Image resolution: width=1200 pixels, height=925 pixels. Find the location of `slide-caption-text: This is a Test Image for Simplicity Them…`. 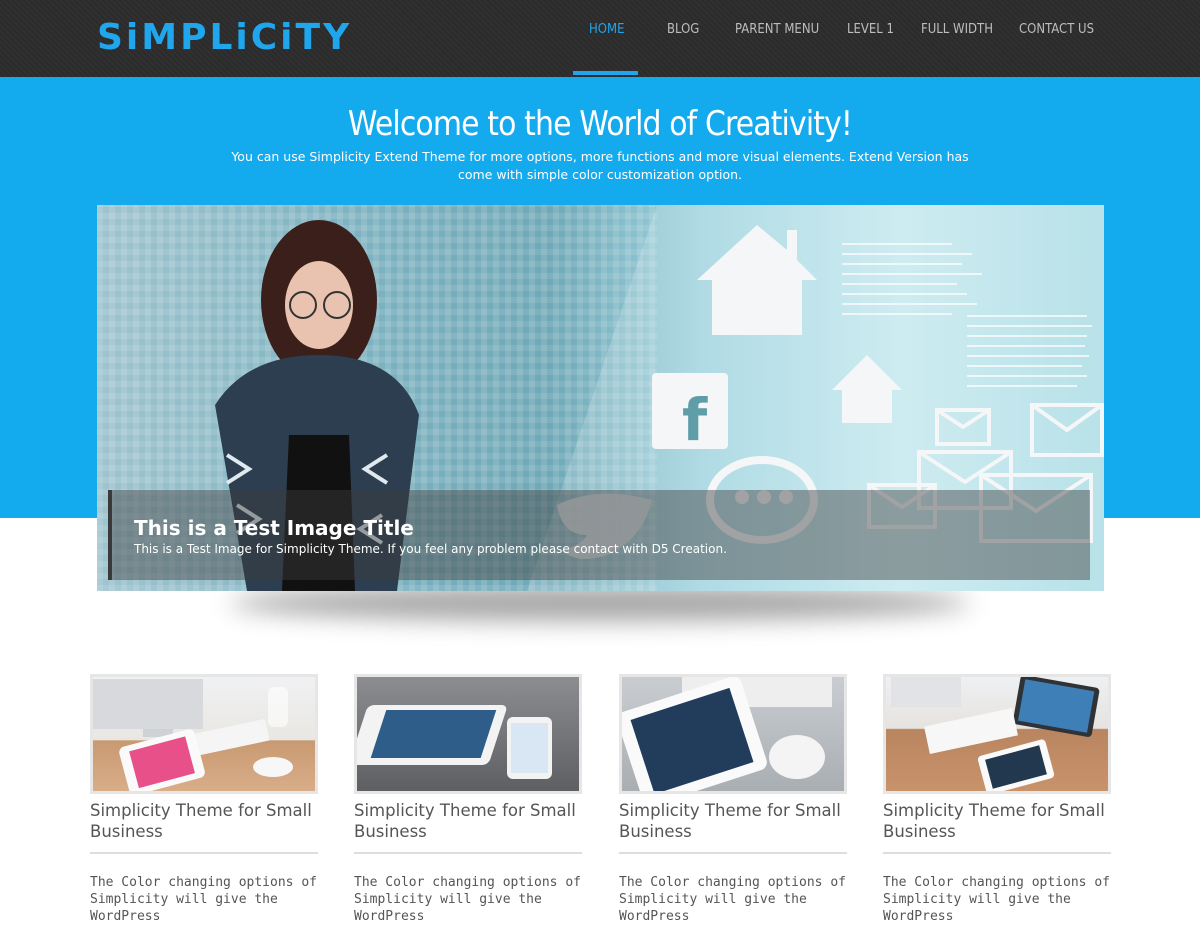

slide-caption-text: This is a Test Image for Simplicity Them… is located at coordinates (430, 549).